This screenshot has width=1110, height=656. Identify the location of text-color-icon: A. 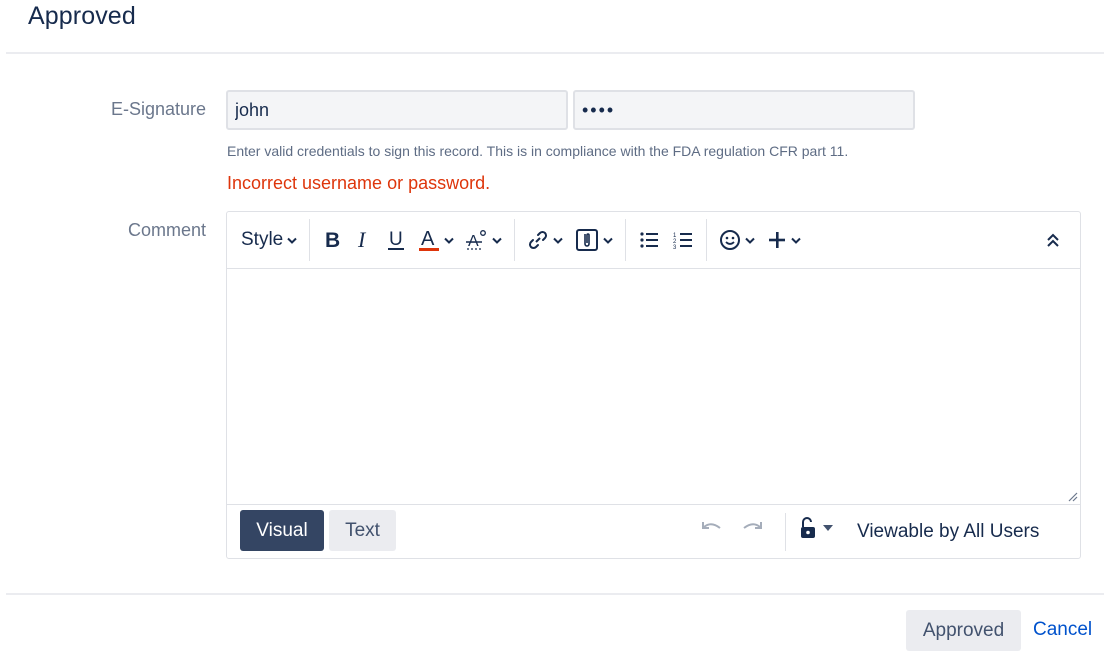
(429, 239).